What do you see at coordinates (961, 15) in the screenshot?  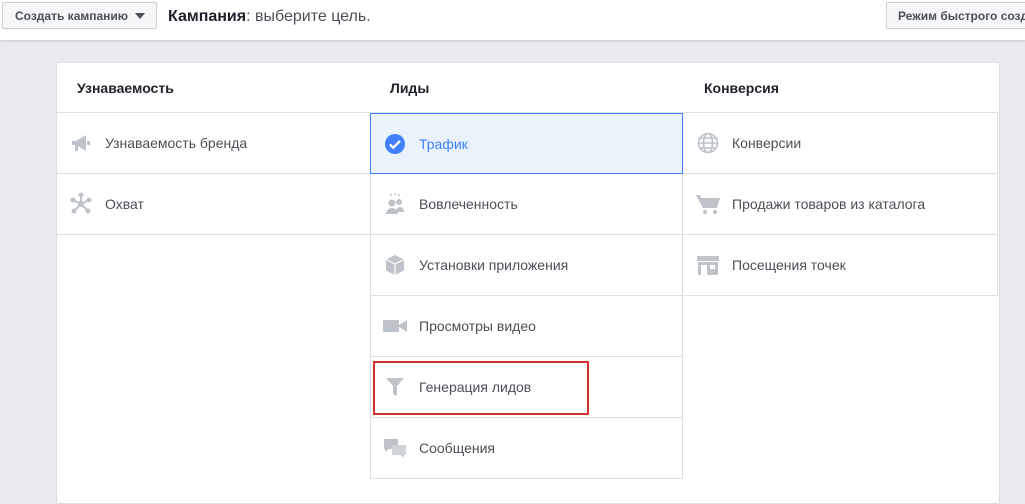 I see `quick-creation-label: Режим быстрого созд` at bounding box center [961, 15].